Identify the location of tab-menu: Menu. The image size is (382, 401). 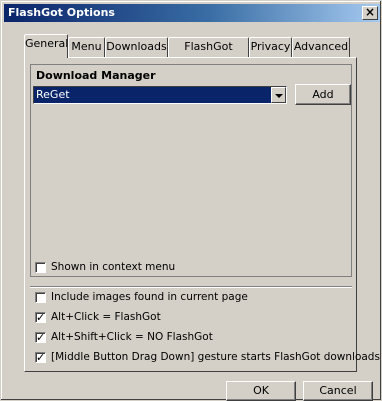
(86, 47).